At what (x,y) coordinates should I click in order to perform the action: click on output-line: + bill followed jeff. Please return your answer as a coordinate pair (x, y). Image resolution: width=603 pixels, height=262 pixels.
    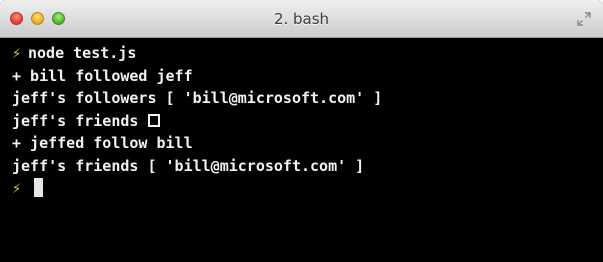
    Looking at the image, I should click on (102, 75).